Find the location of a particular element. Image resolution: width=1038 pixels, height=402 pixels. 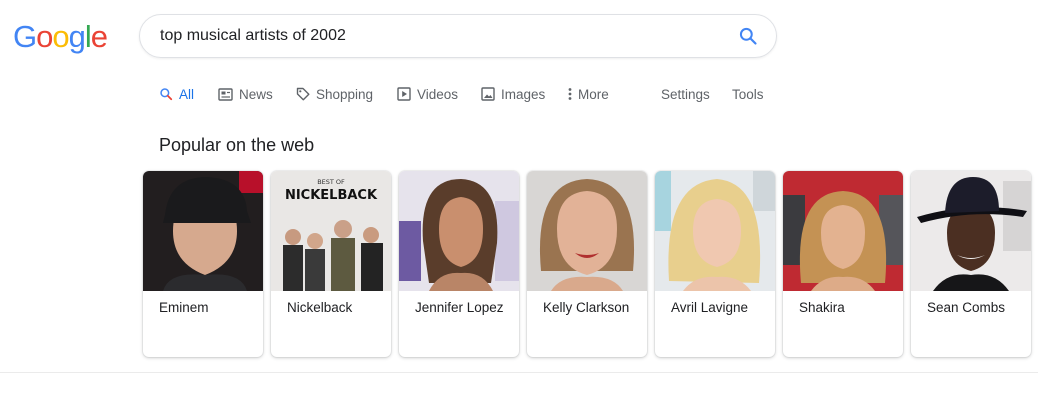

tab-videos: Videos is located at coordinates (427, 94).